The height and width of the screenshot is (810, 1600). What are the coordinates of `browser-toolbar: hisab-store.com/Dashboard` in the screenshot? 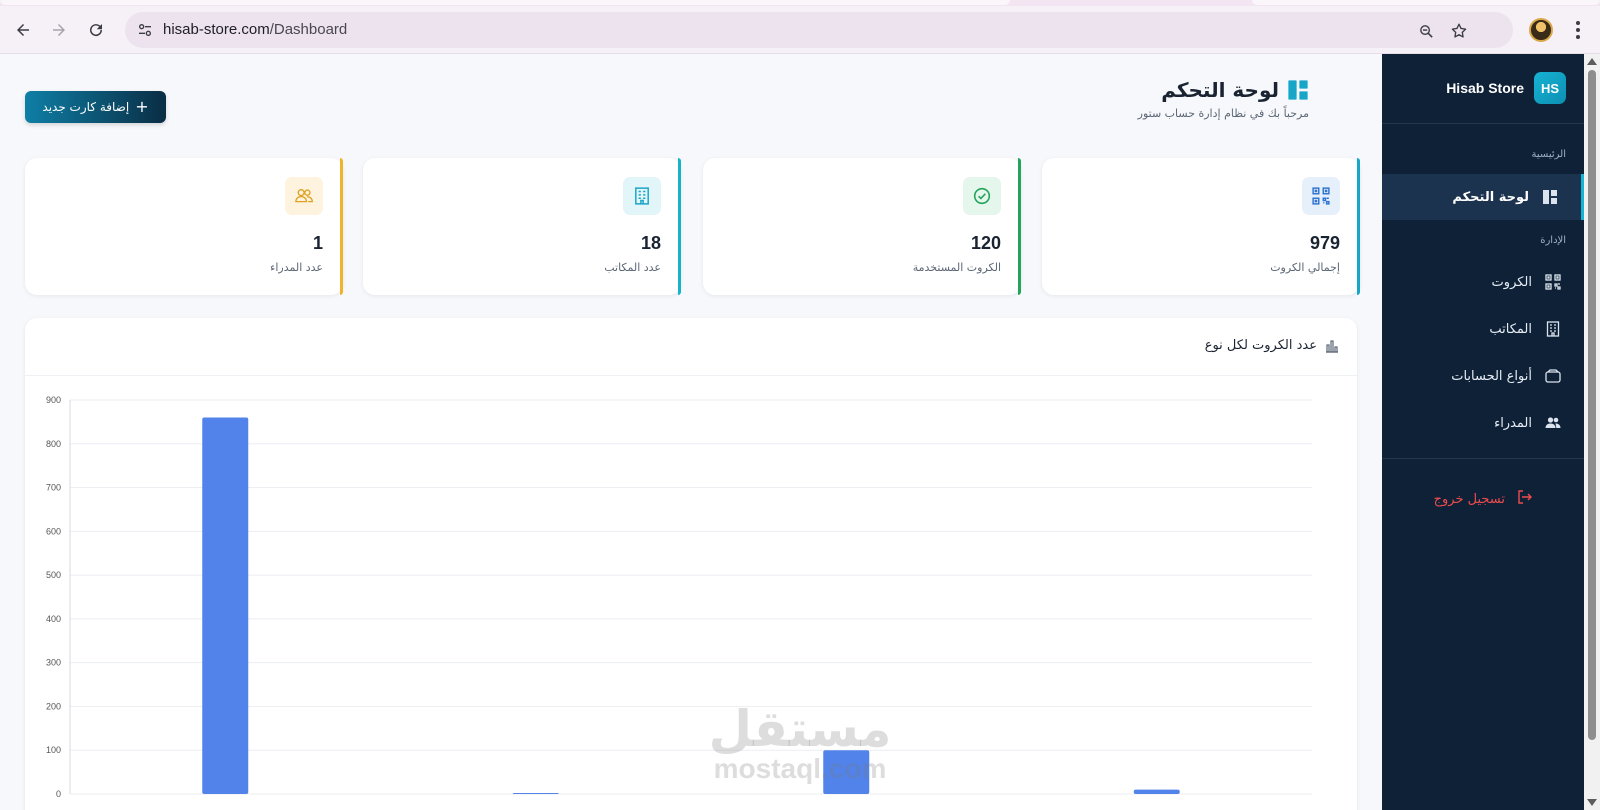 It's located at (800, 30).